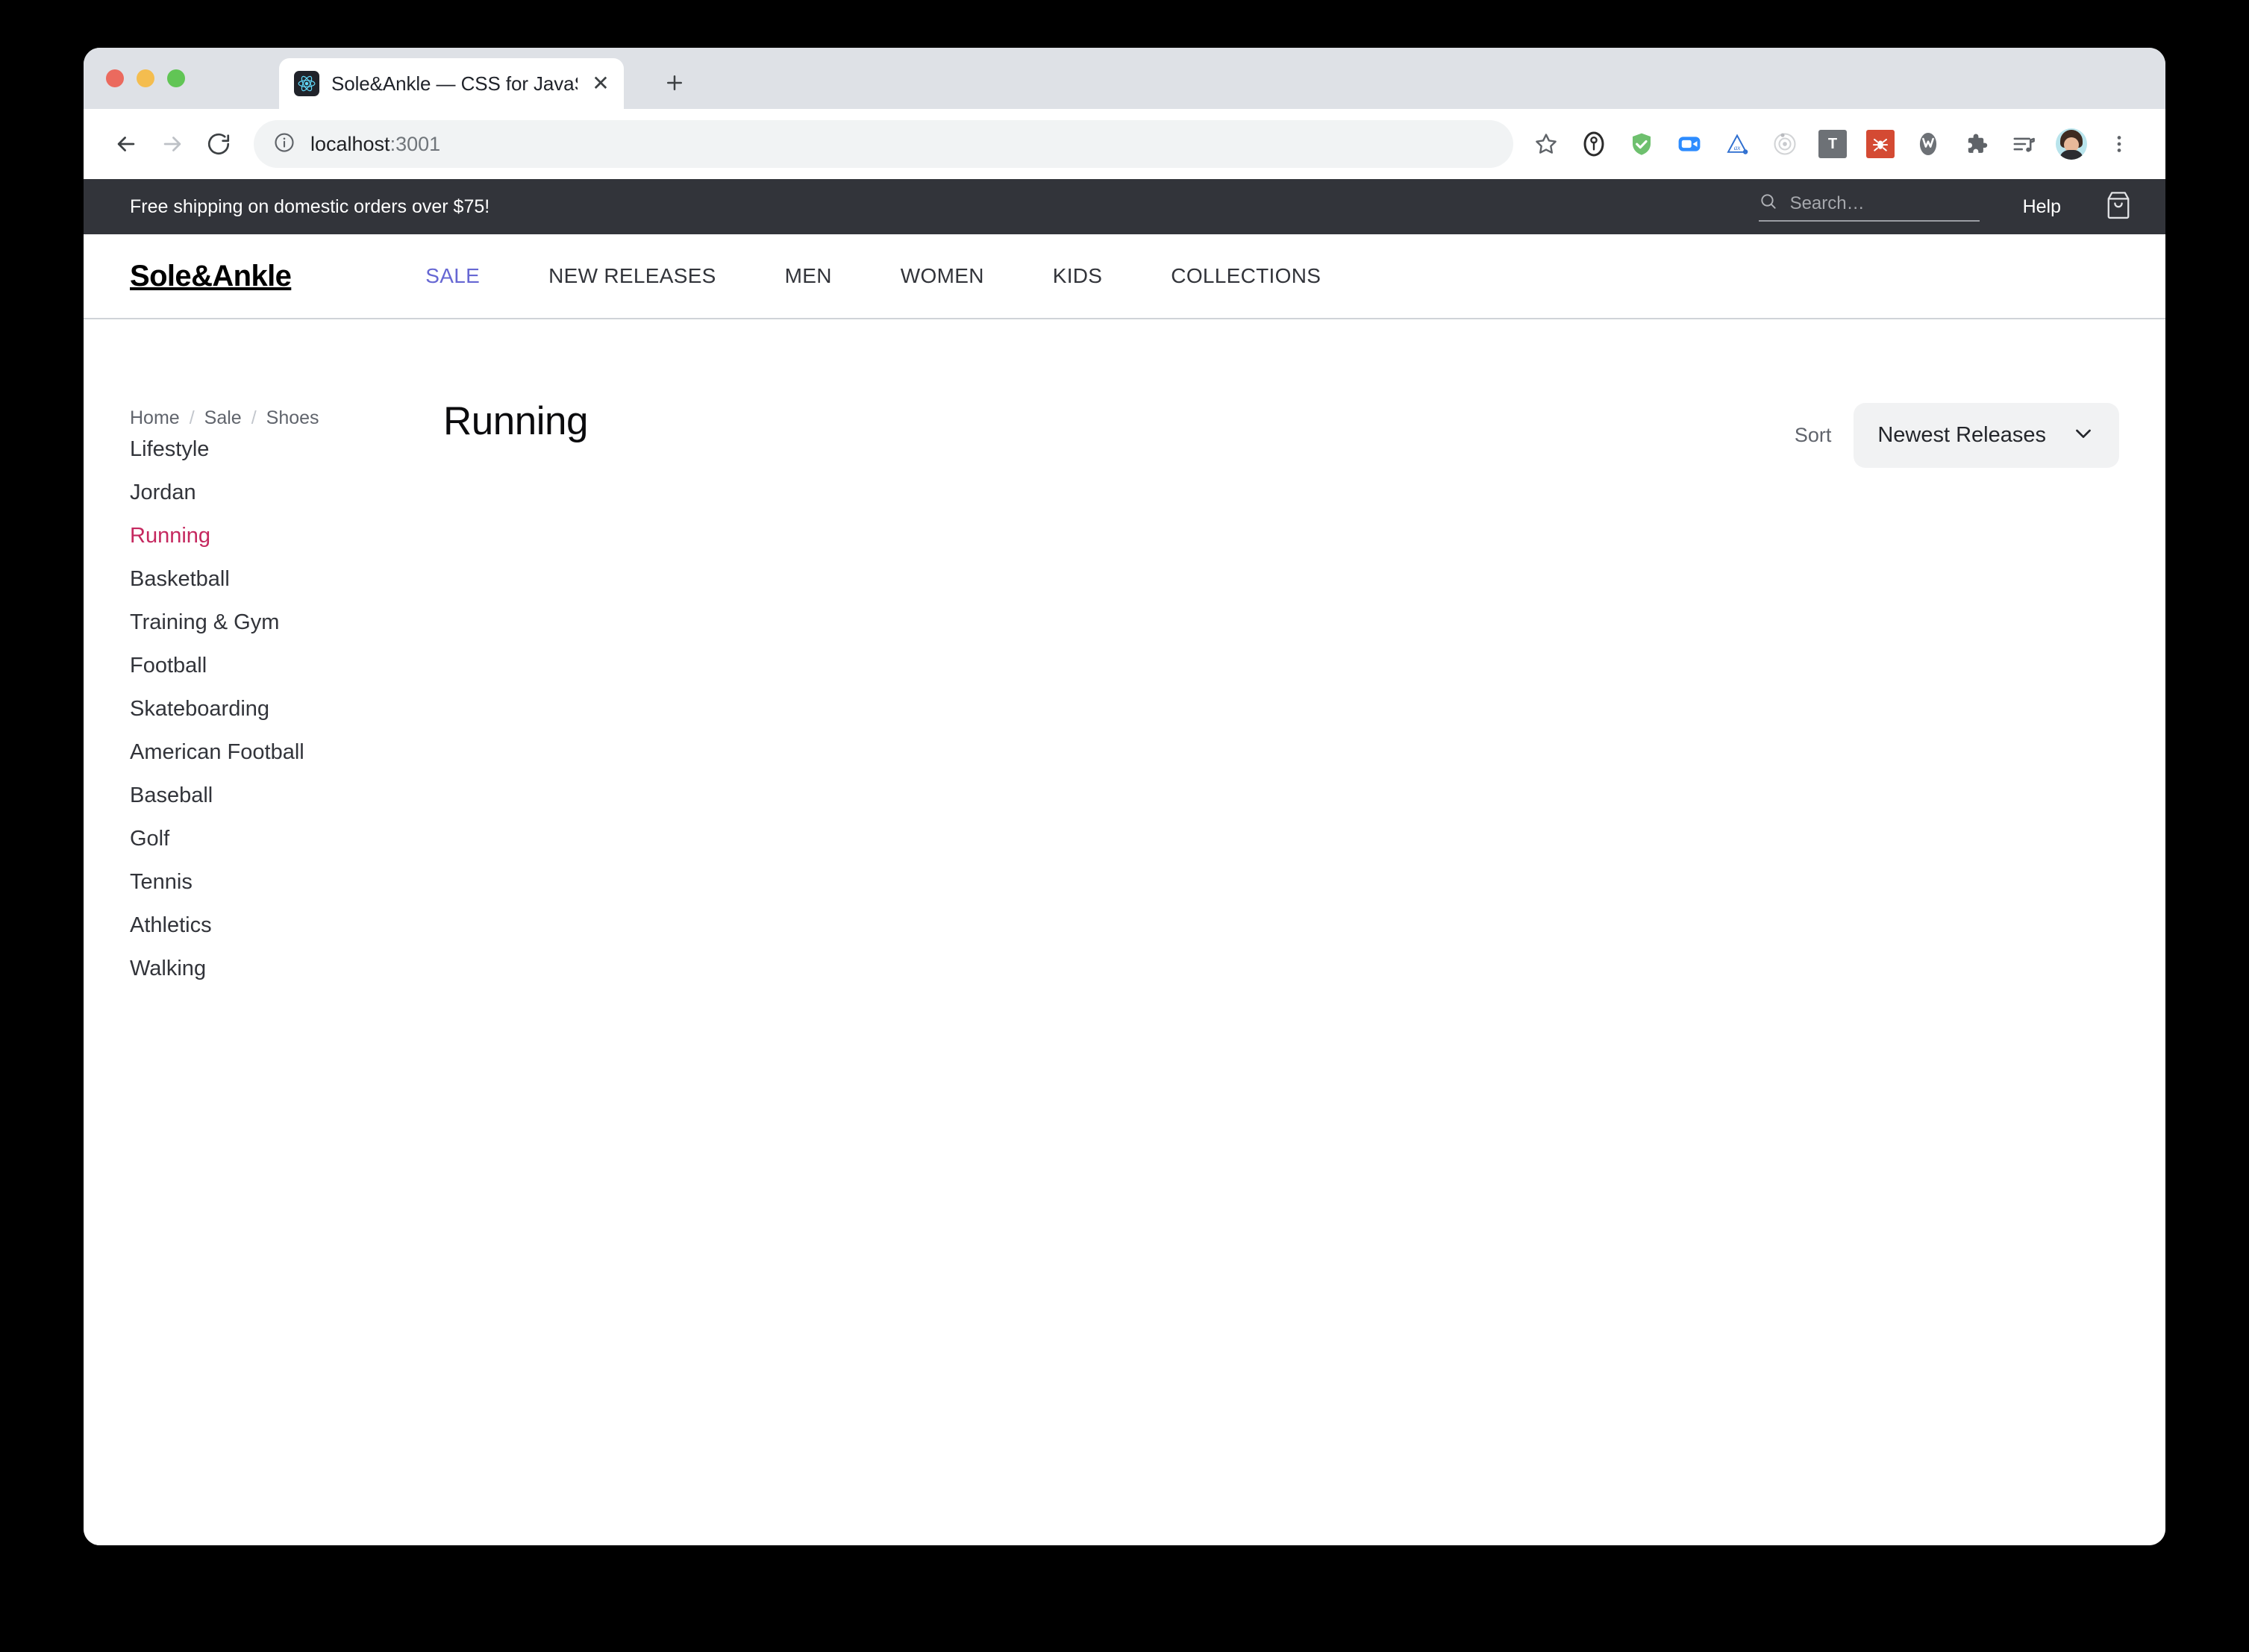 The width and height of the screenshot is (2249, 1652). I want to click on tab-title: Sole&Ankle — CSS for JavaScr, so click(454, 83).